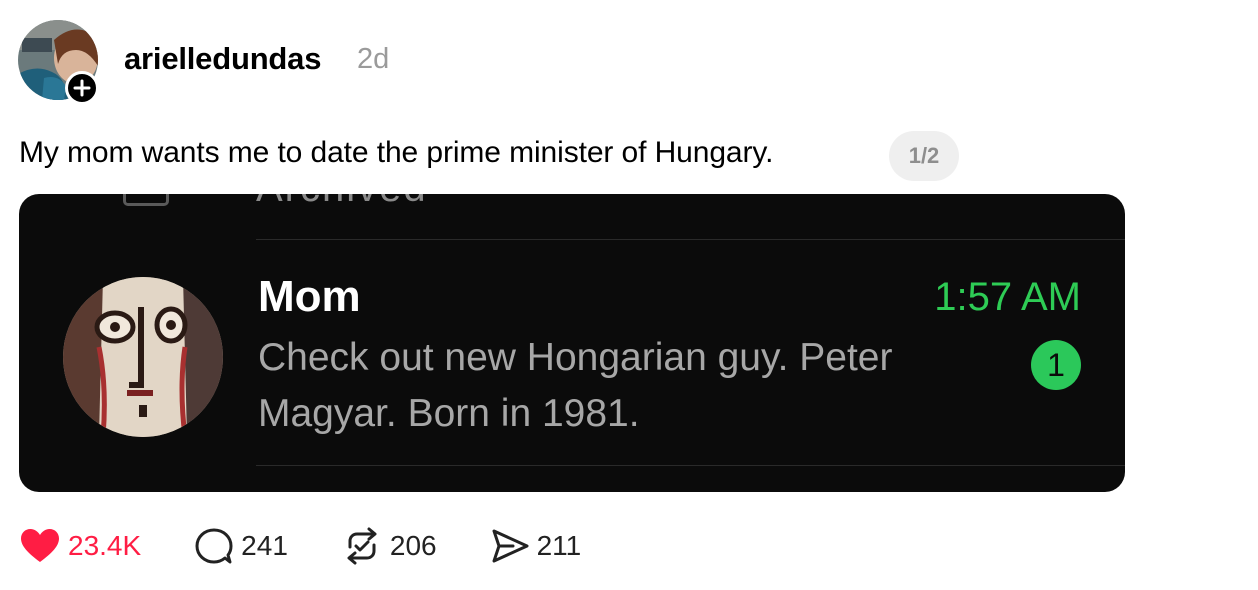  Describe the element at coordinates (690, 239) in the screenshot. I see `divider-top` at that location.